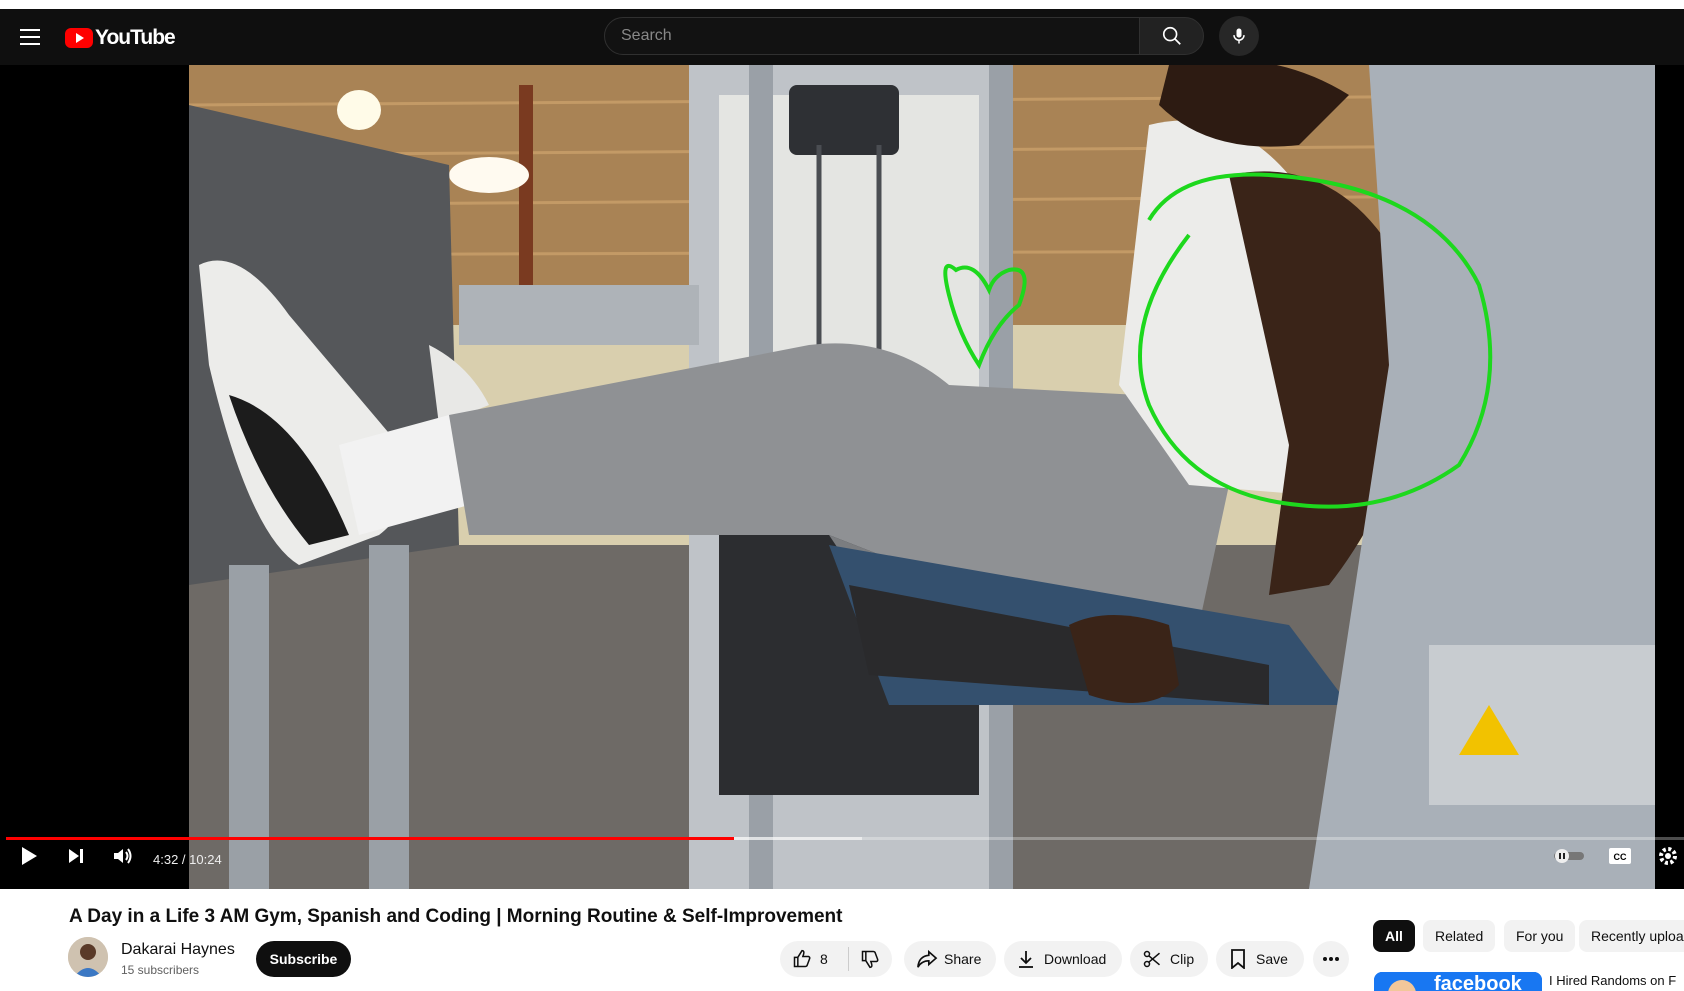 This screenshot has height=991, width=1684. I want to click on recommendation-title: I Hired Randoms on F, so click(1612, 980).